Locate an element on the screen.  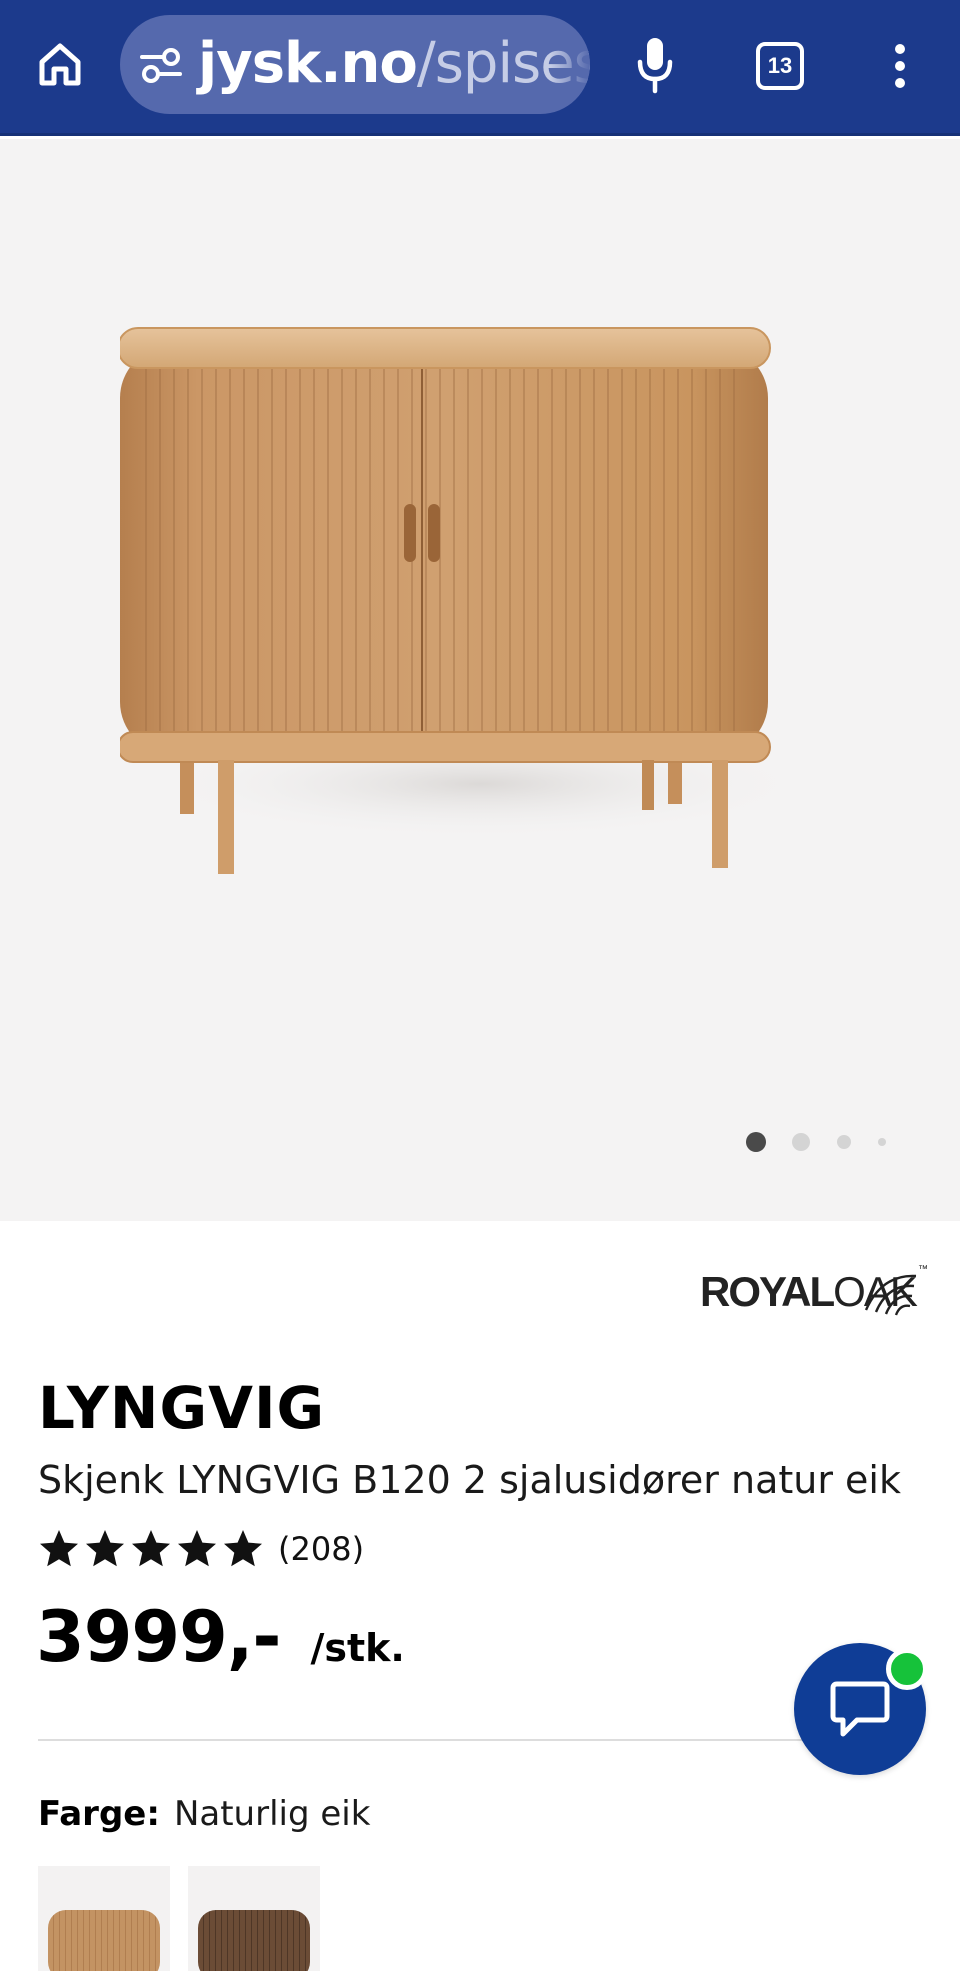
online-status-indicator is located at coordinates (907, 1669).